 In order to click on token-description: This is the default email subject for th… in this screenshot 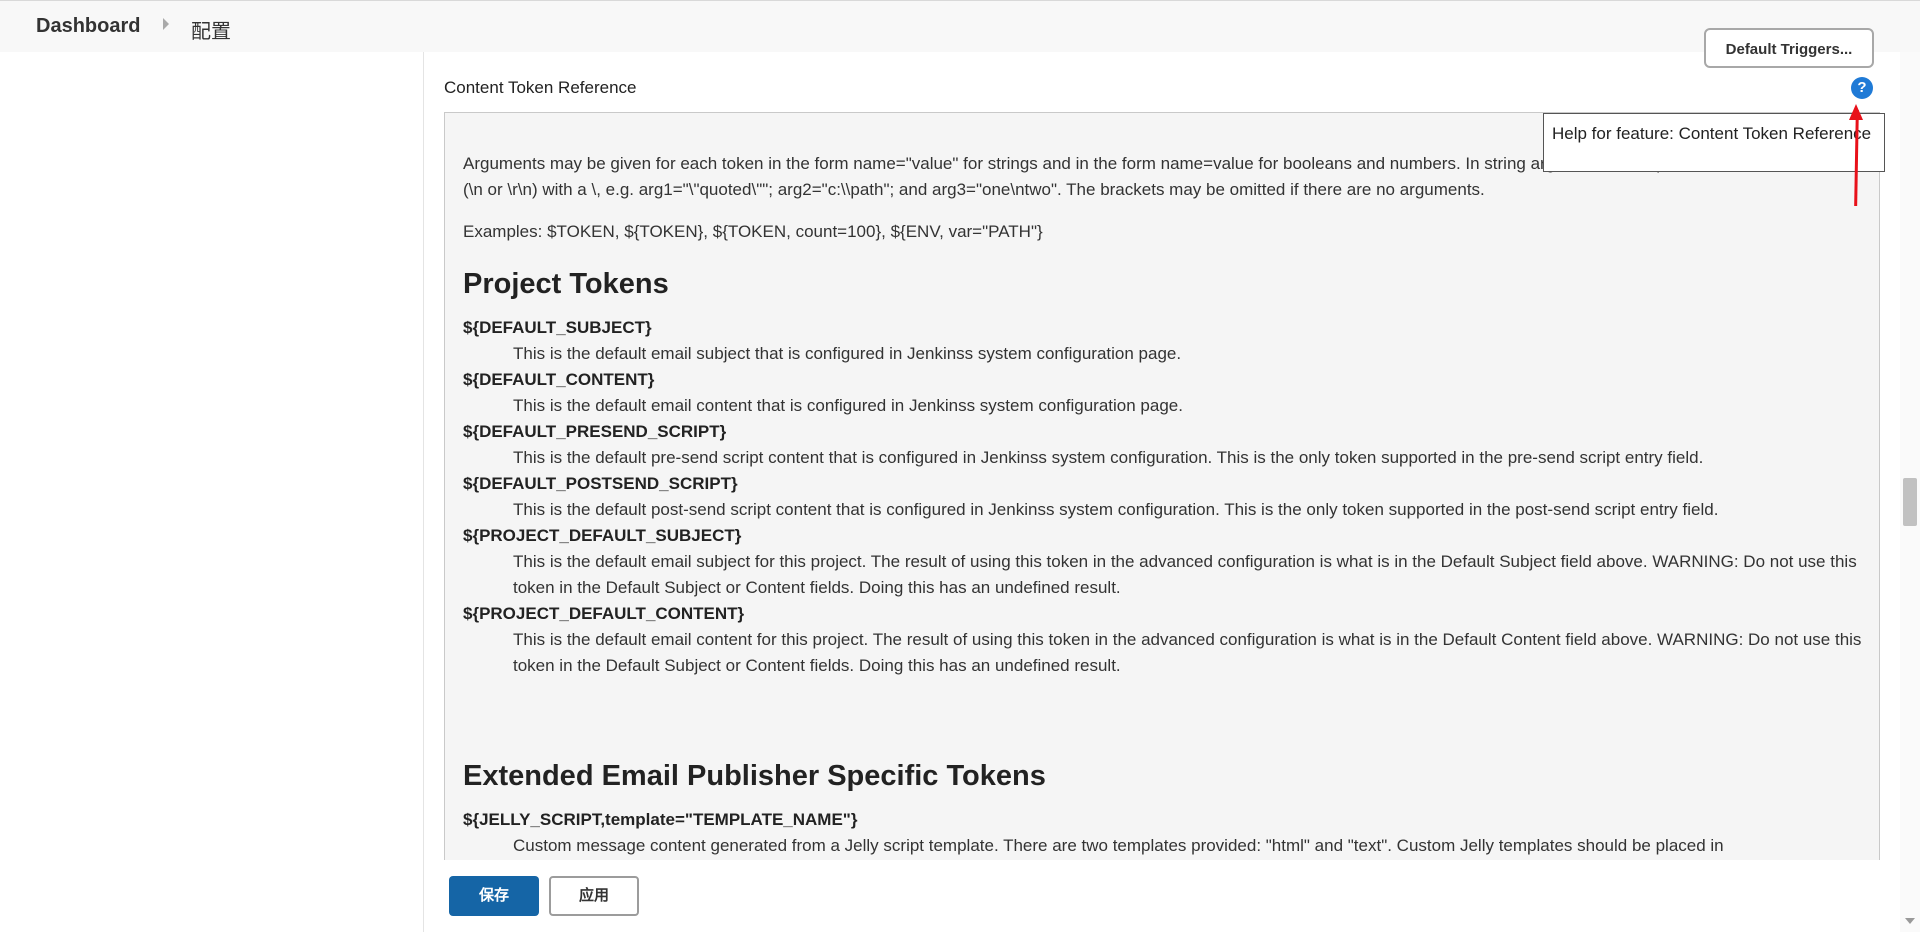, I will do `click(1185, 574)`.